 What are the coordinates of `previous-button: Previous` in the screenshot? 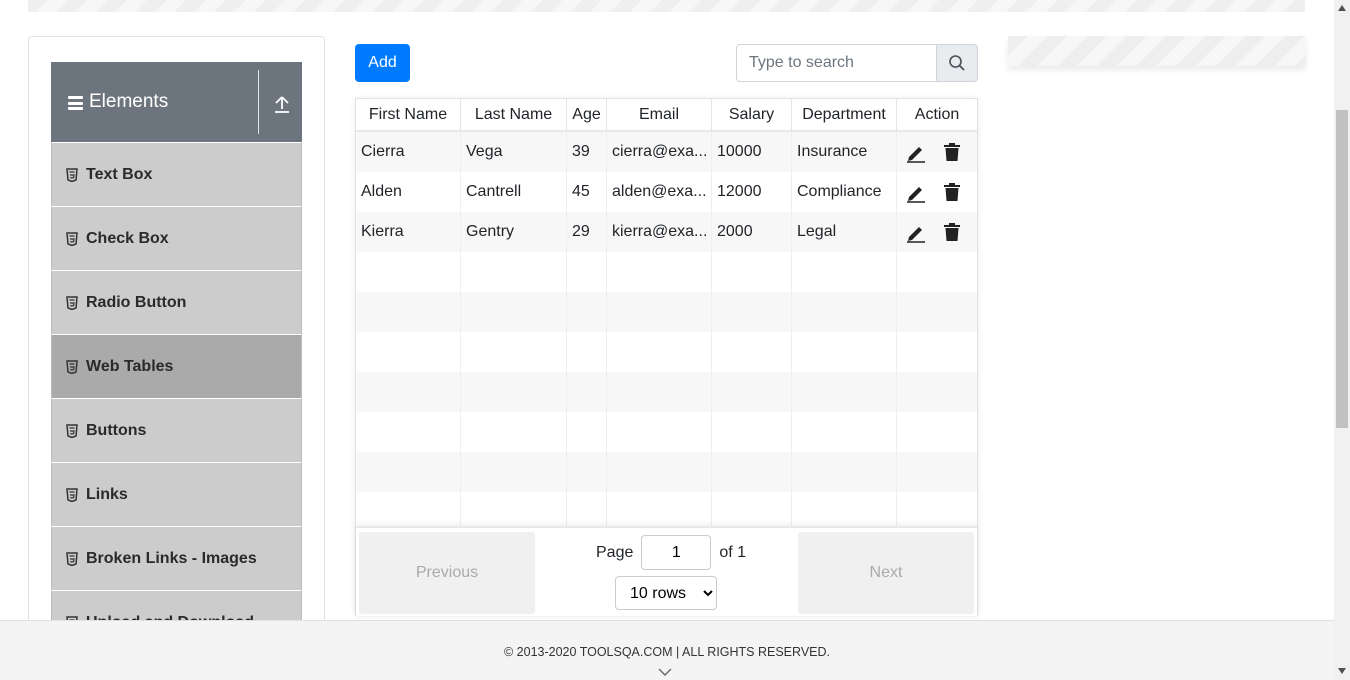 It's located at (447, 573).